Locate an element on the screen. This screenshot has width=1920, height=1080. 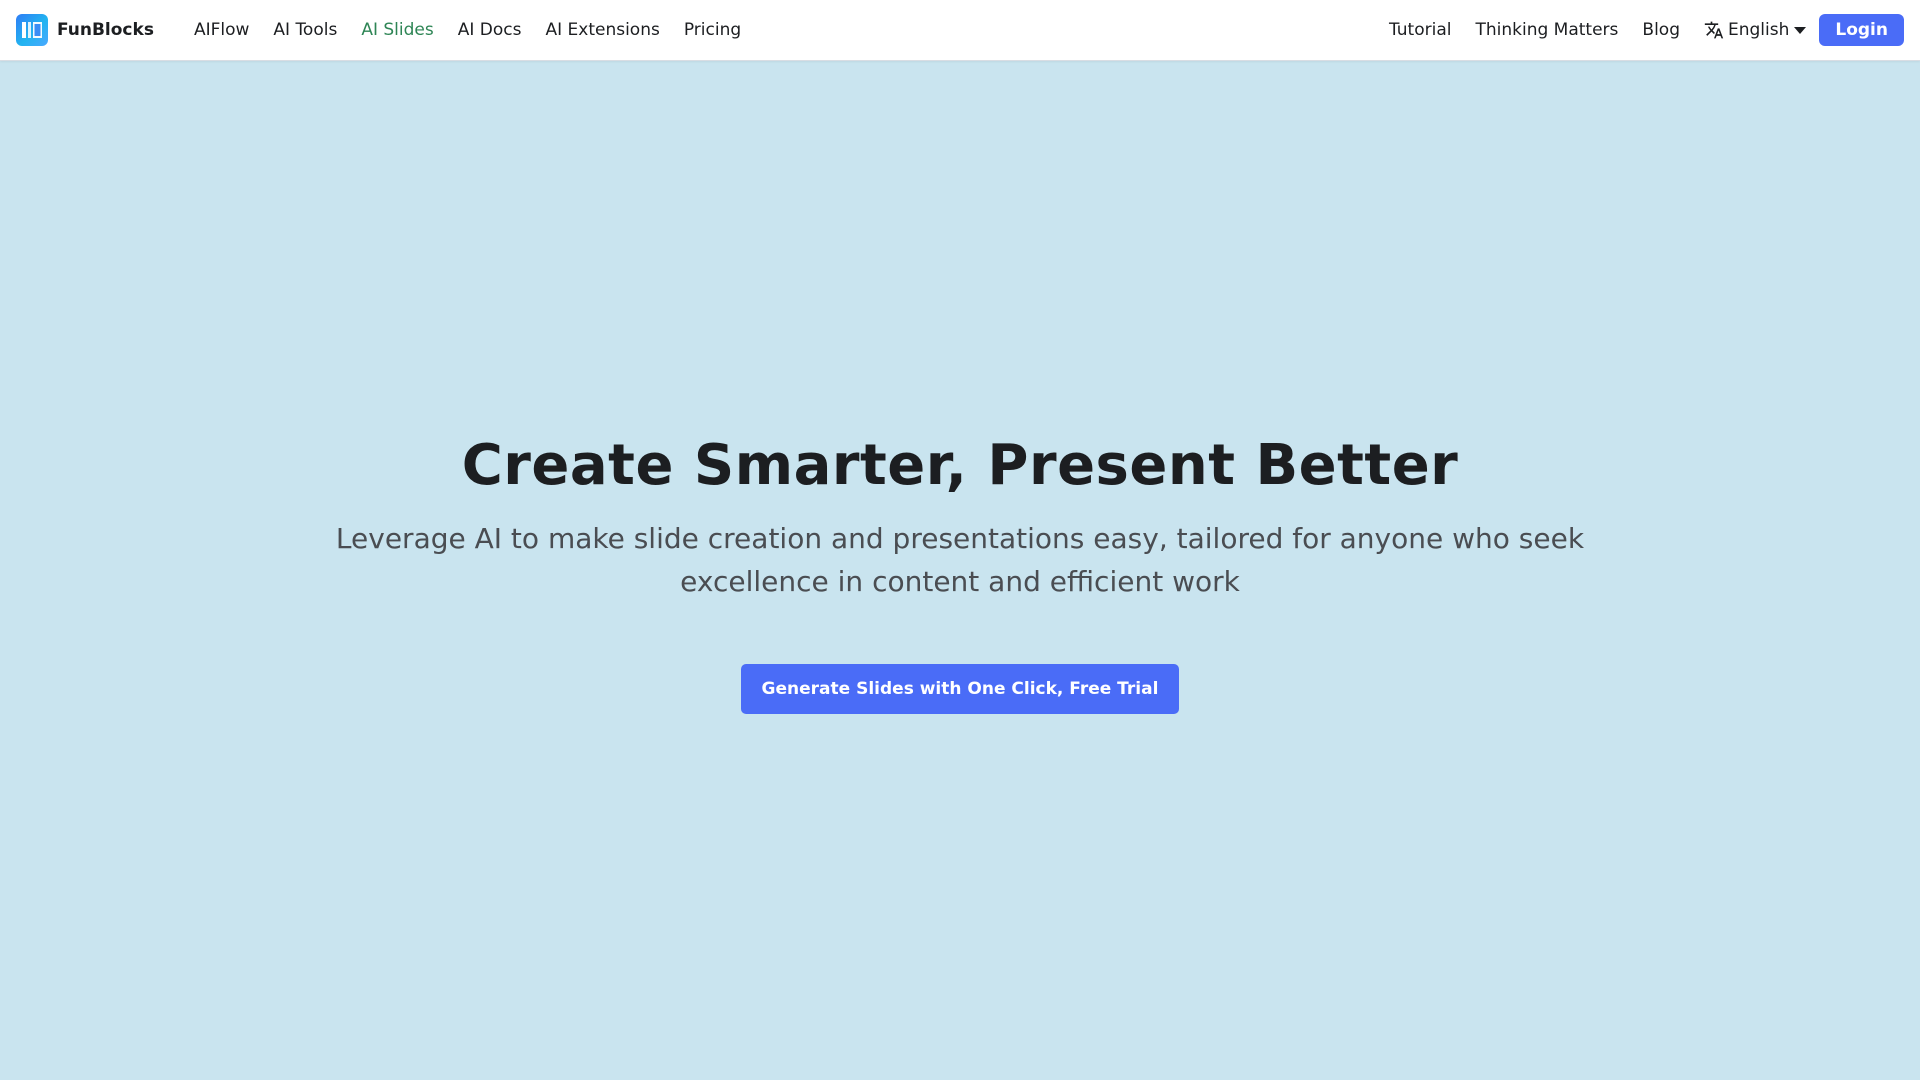
language-label: English is located at coordinates (1758, 30).